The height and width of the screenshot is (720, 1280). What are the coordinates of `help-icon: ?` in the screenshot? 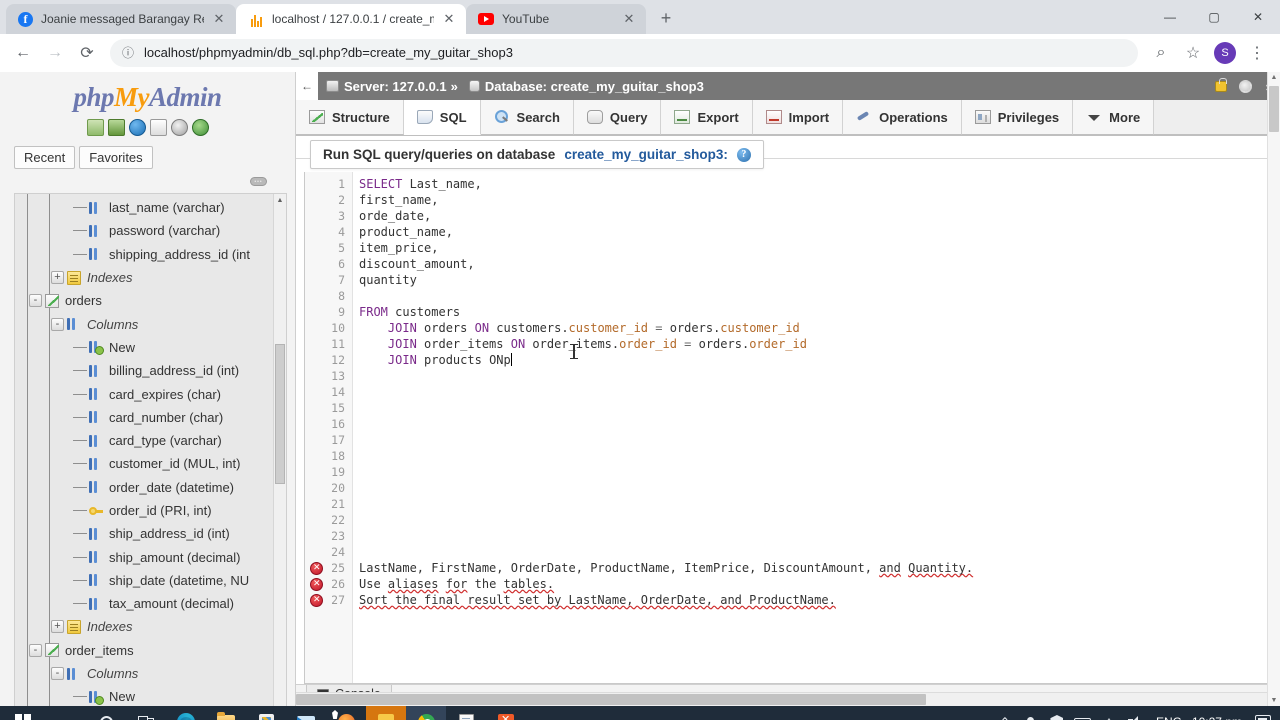 It's located at (743, 154).